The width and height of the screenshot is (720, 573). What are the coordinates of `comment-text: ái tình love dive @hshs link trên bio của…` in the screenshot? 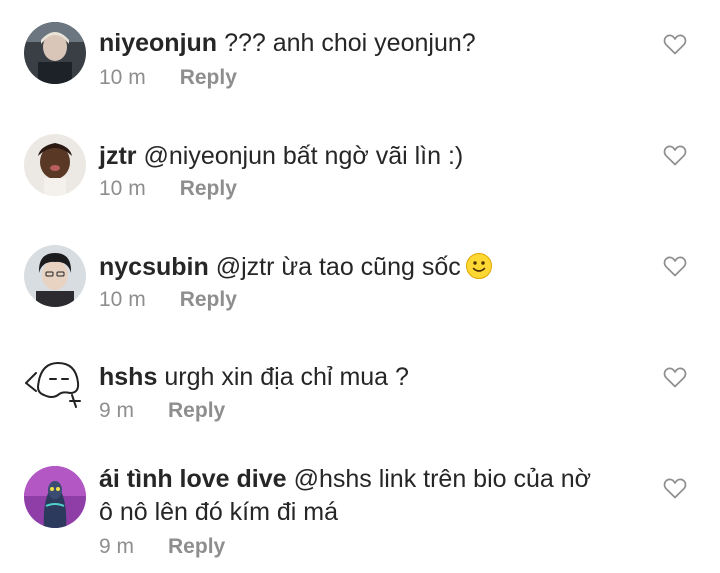 It's located at (371, 496).